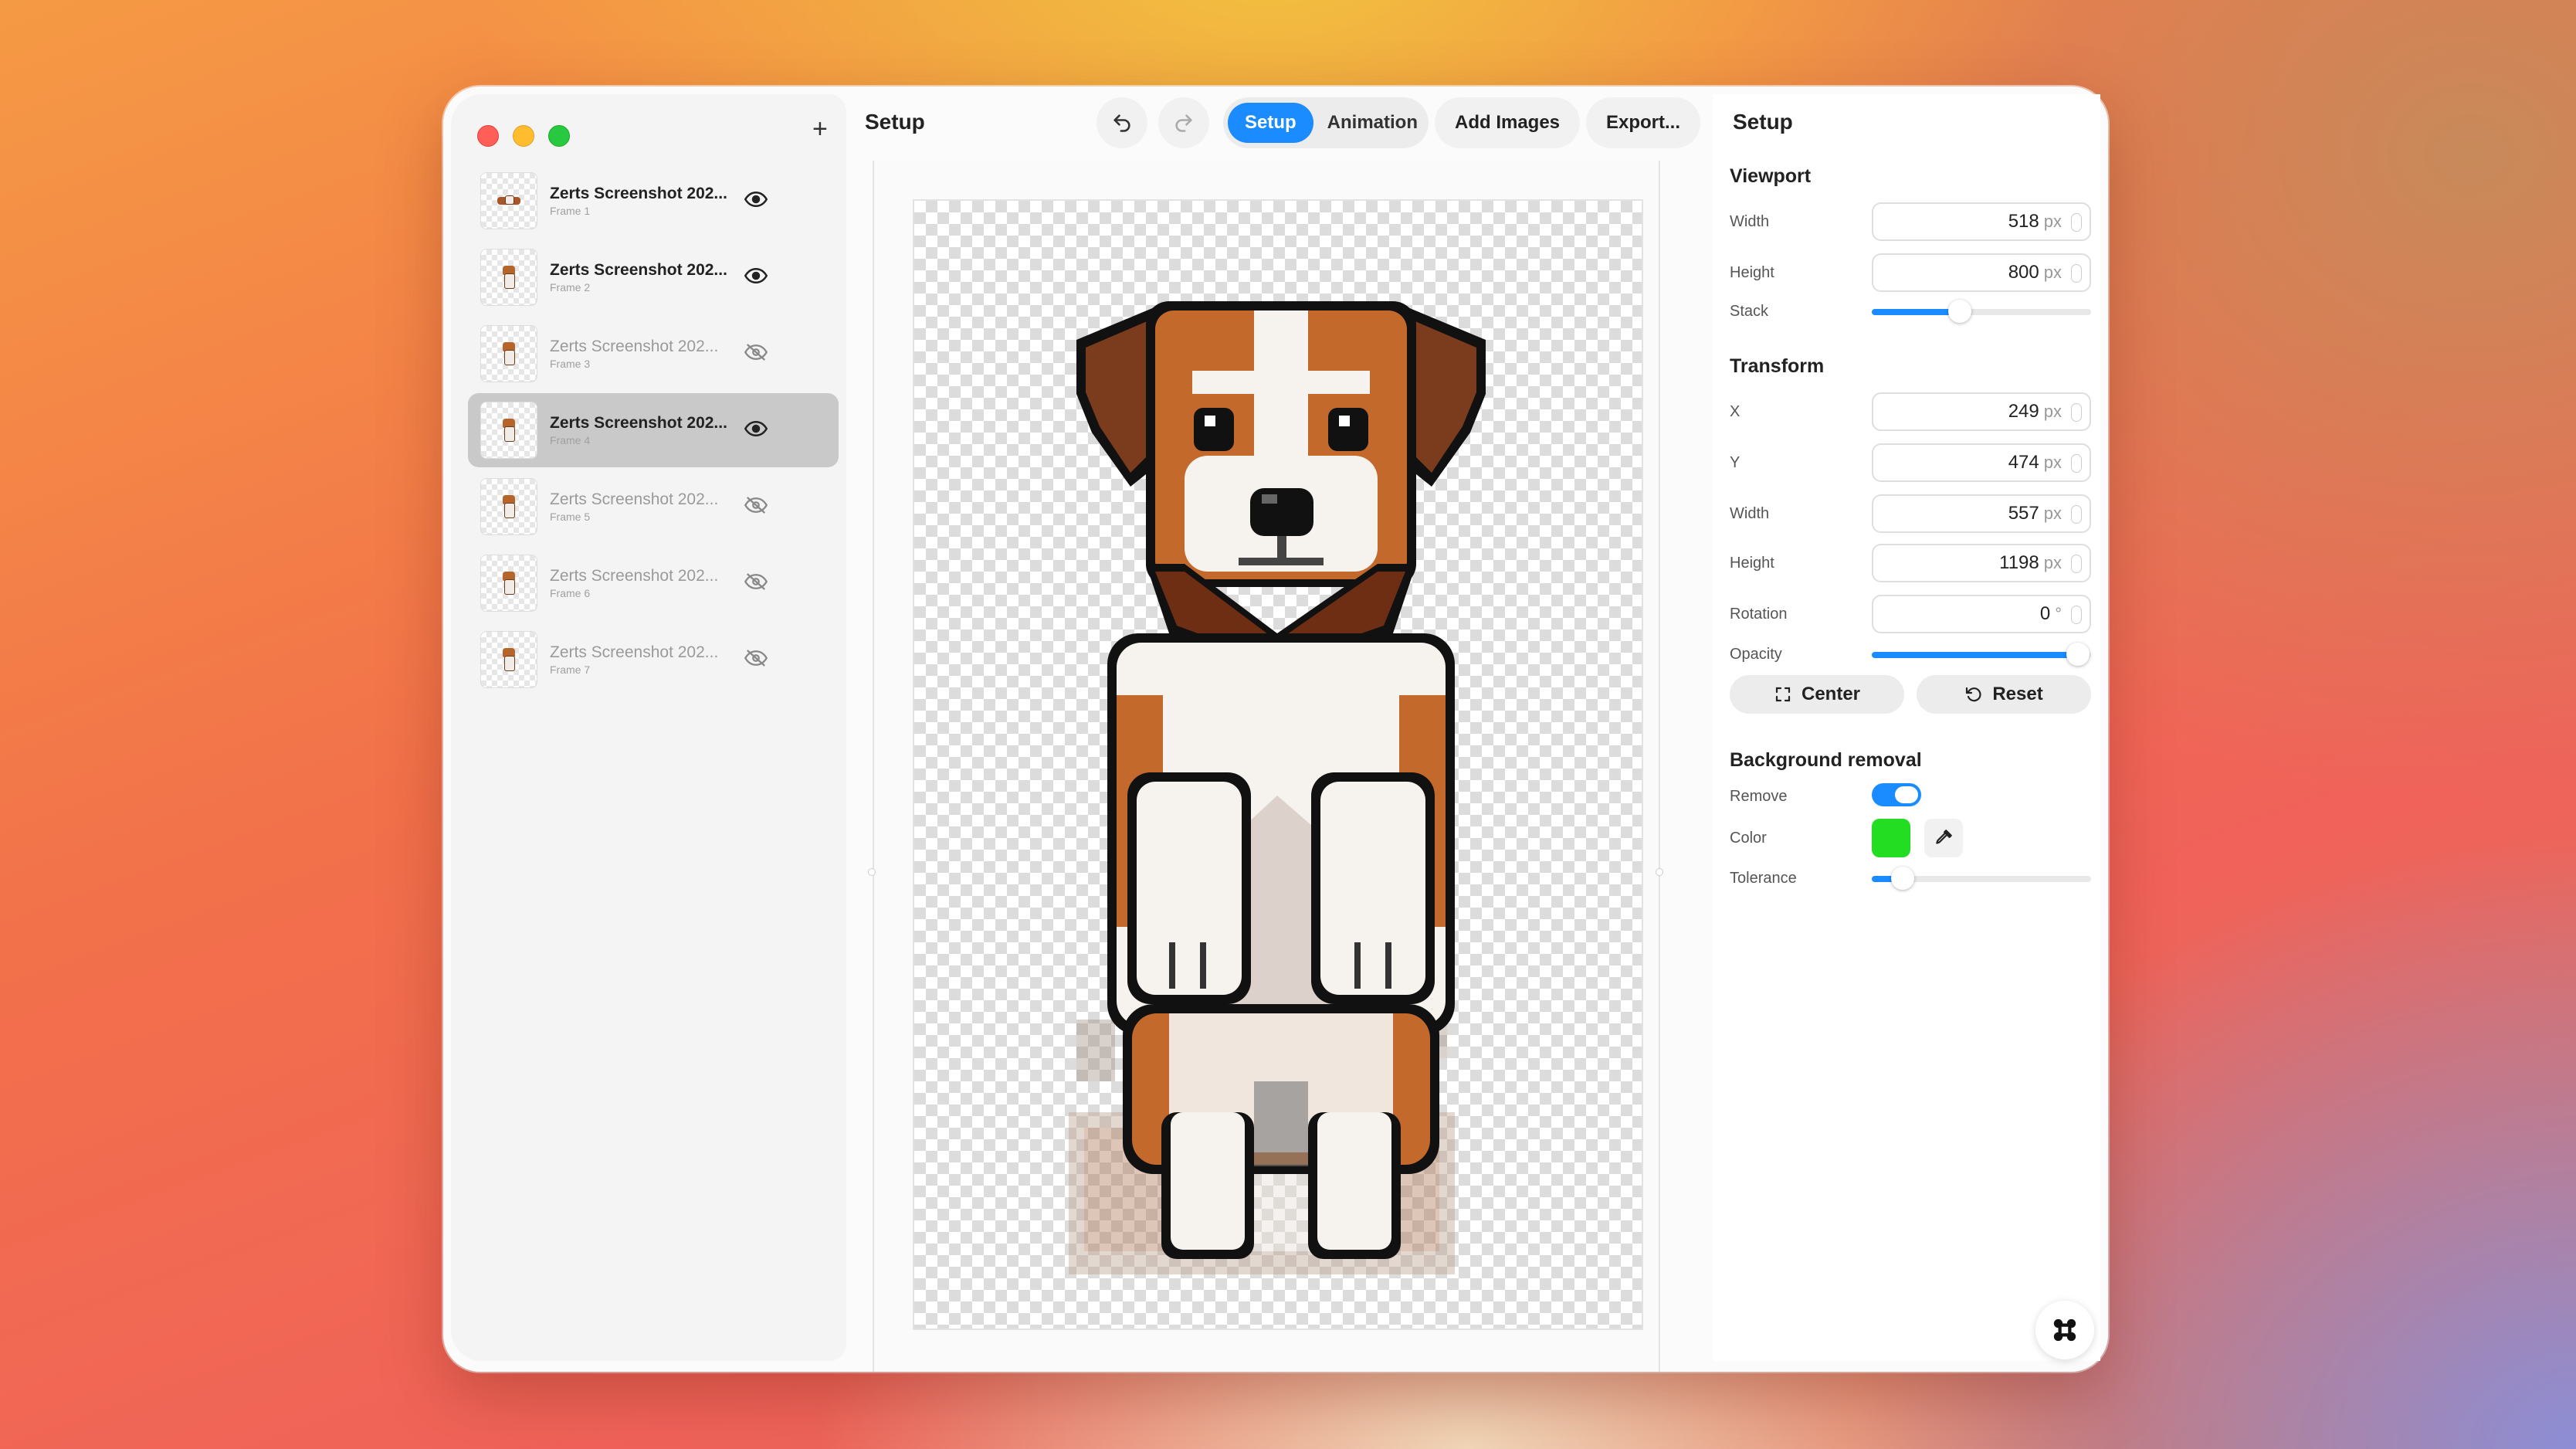  Describe the element at coordinates (2023, 462) in the screenshot. I see `y-value: 474` at that location.